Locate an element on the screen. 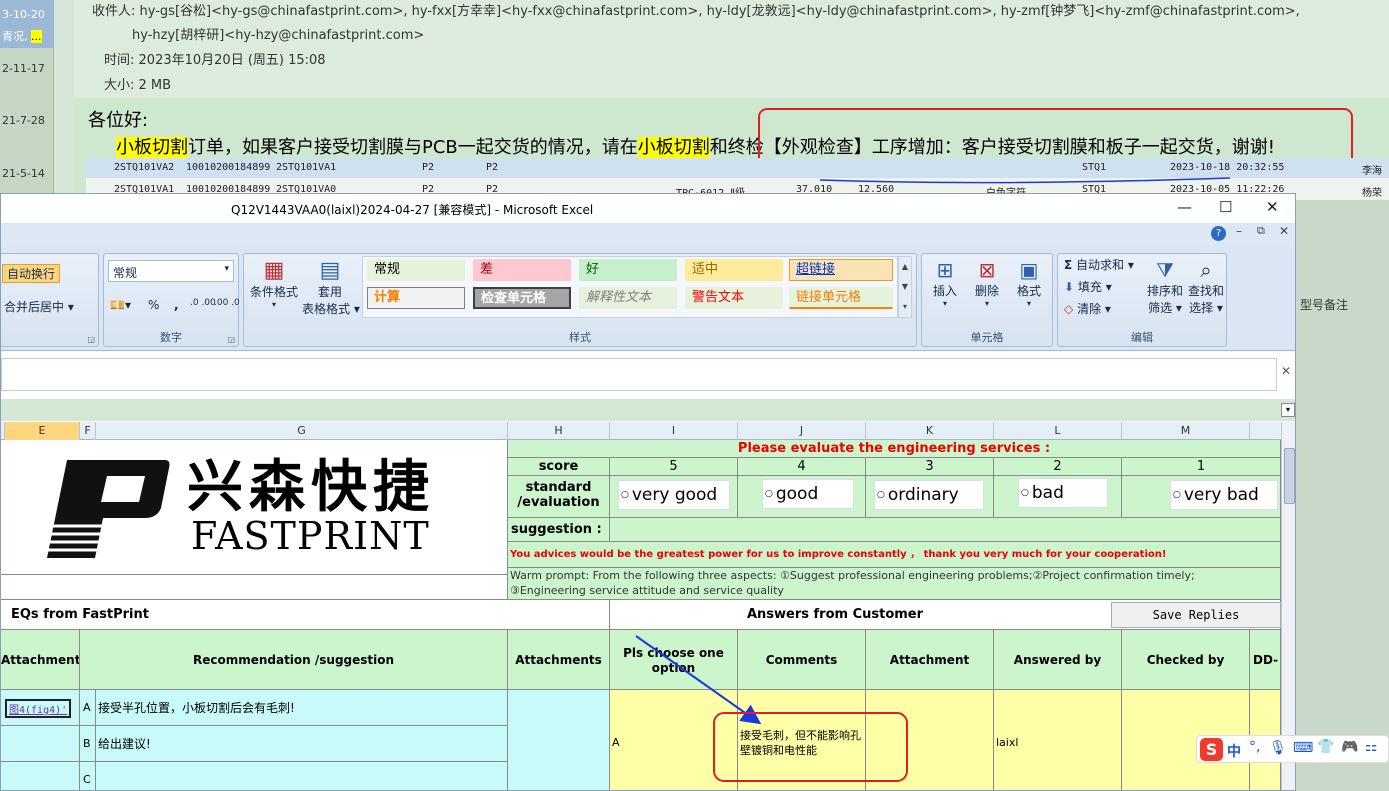  header-attachments: Attachments is located at coordinates (559, 660).